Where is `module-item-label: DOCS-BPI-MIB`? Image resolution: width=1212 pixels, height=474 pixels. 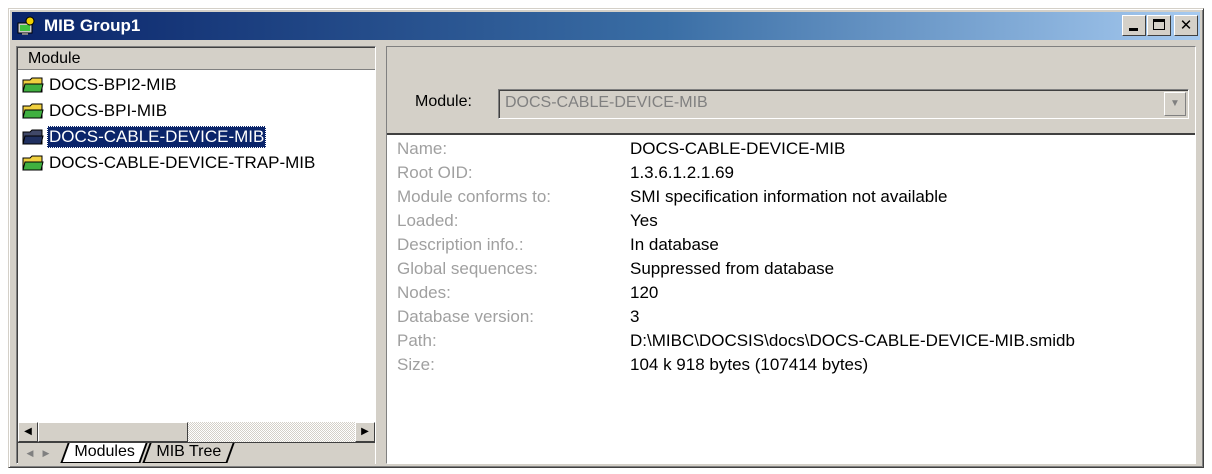 module-item-label: DOCS-BPI-MIB is located at coordinates (108, 110).